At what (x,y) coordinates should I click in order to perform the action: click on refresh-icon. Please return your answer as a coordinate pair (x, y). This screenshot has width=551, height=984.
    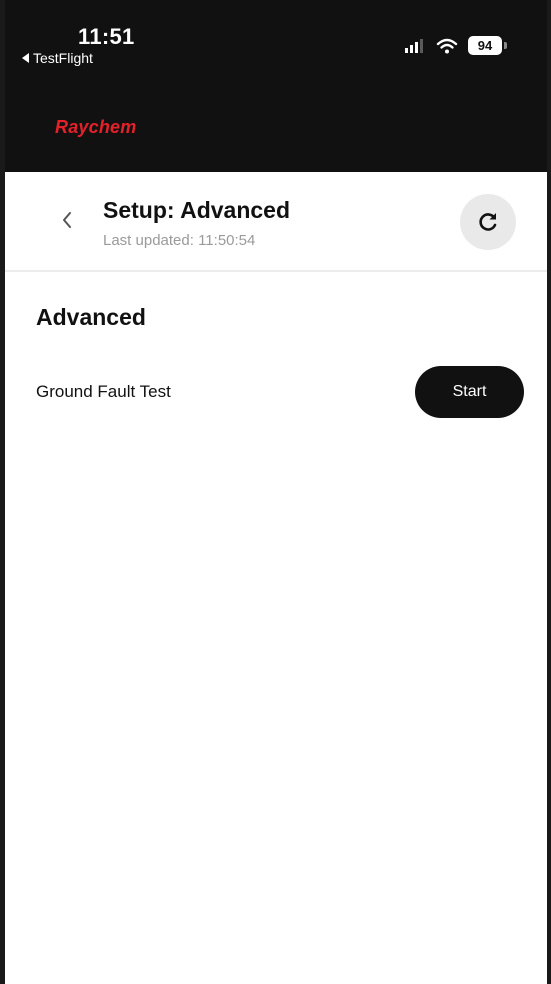
    Looking at the image, I should click on (488, 222).